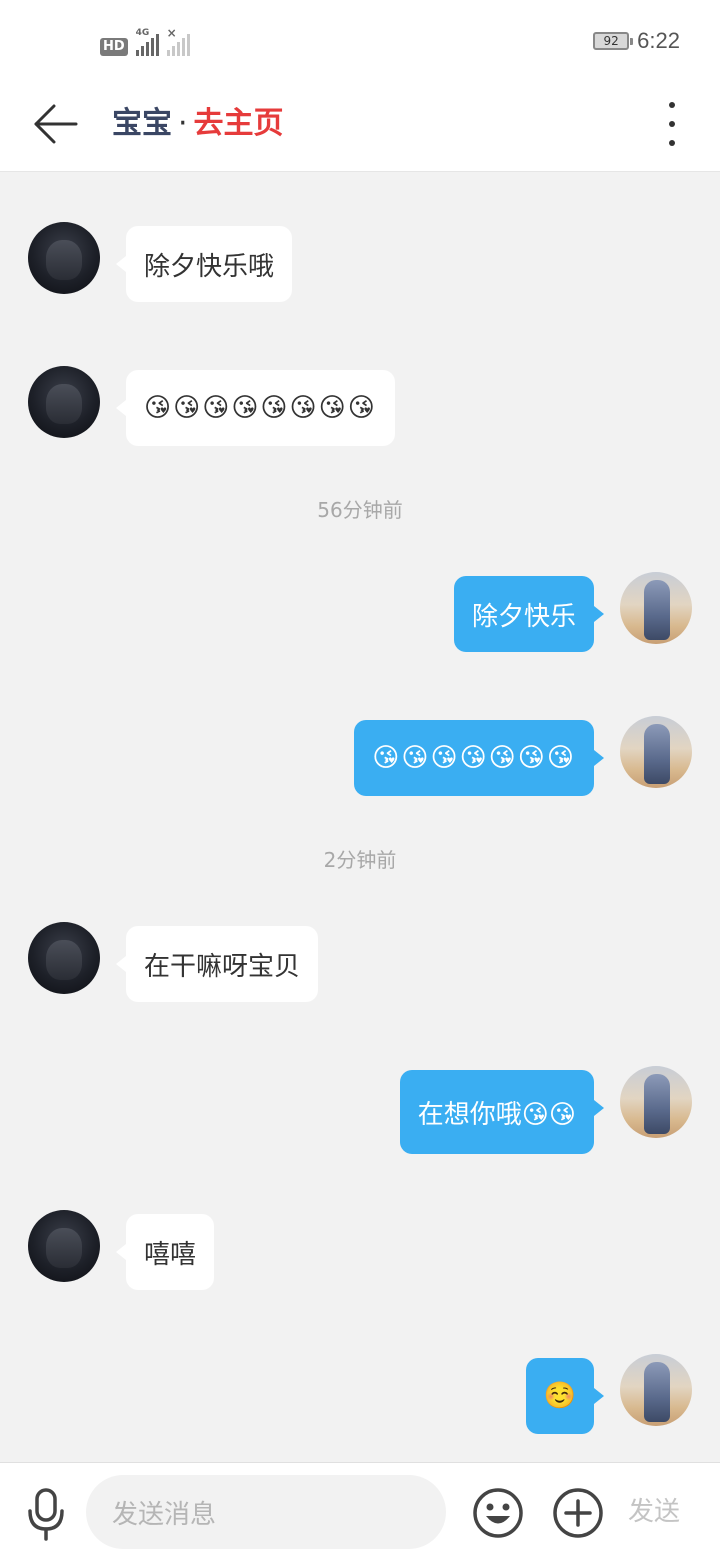 The width and height of the screenshot is (720, 1560). Describe the element at coordinates (360, 38) in the screenshot. I see `status-bar: HD 4G × 92 6:22` at that location.